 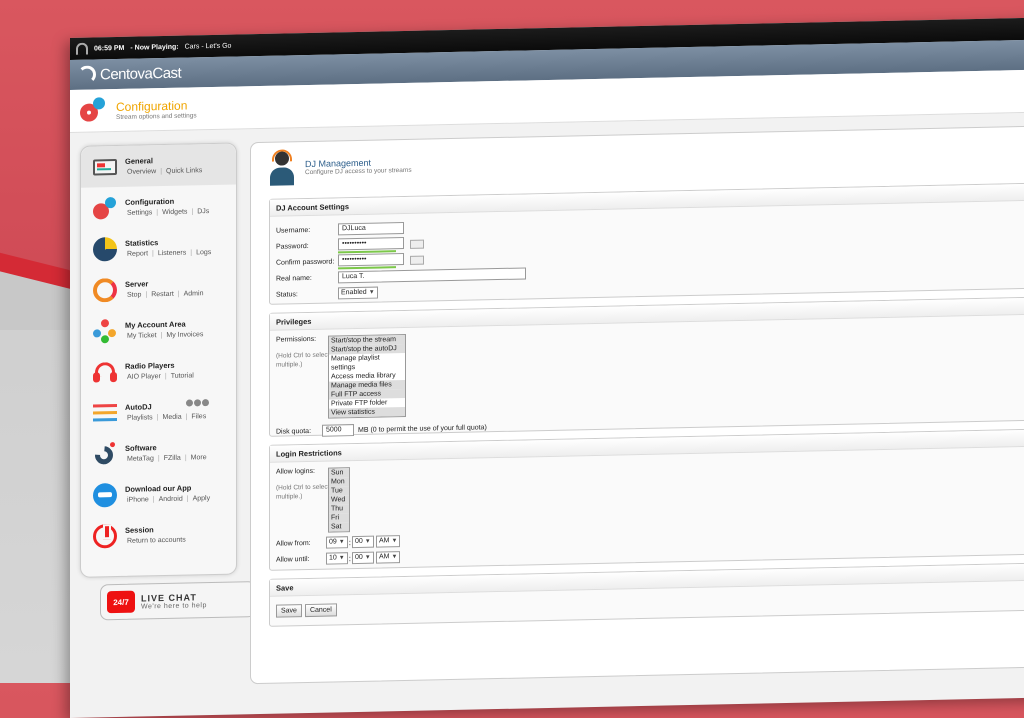 What do you see at coordinates (158, 248) in the screenshot?
I see `sidebar-item-statistics: Statistics Report | Listeners | Logs` at bounding box center [158, 248].